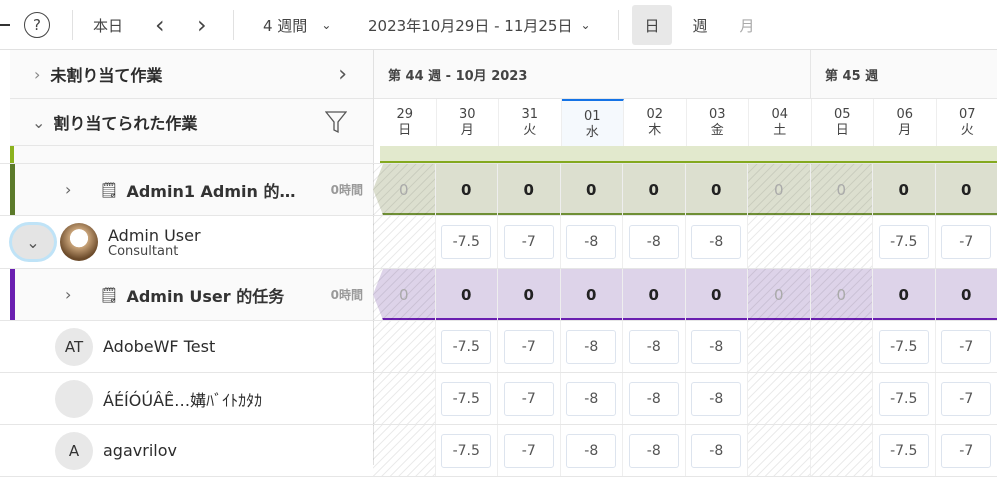 The image size is (997, 477). I want to click on view-week-button: 週, so click(700, 25).